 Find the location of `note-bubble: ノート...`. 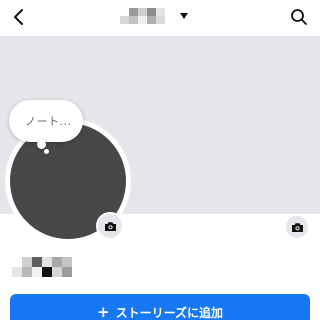

note-bubble: ノート... is located at coordinates (46, 121).